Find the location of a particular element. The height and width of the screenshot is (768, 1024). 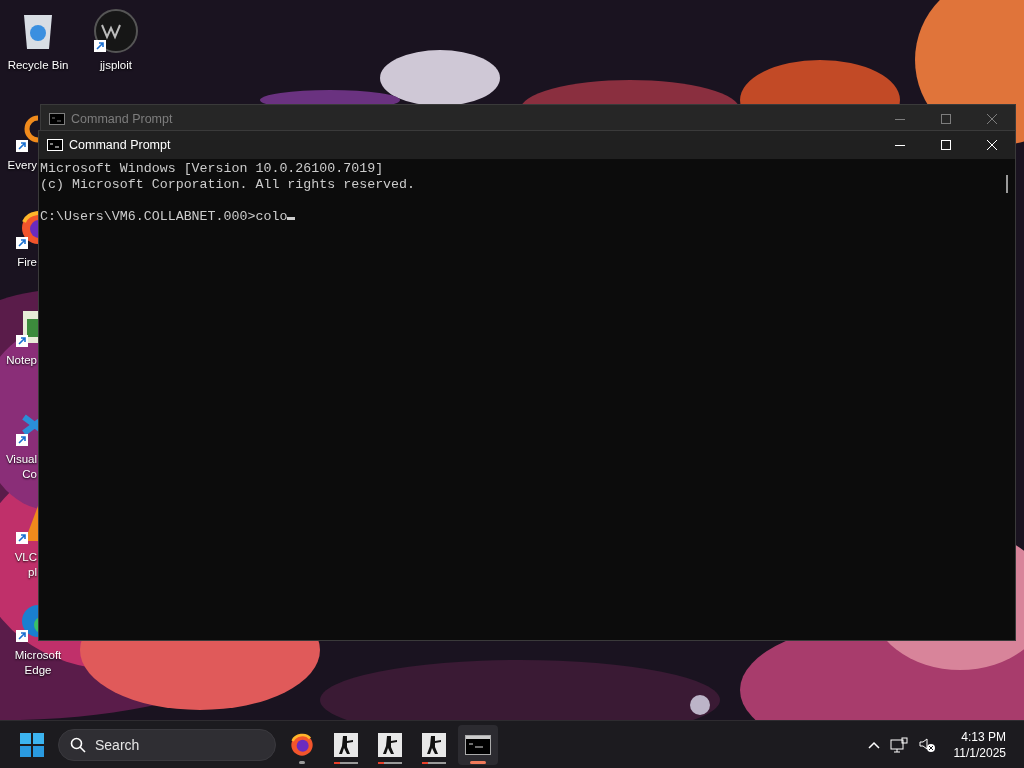

console-line: (c) Microsoft Corporation. All rights reserved. is located at coordinates (228, 185).